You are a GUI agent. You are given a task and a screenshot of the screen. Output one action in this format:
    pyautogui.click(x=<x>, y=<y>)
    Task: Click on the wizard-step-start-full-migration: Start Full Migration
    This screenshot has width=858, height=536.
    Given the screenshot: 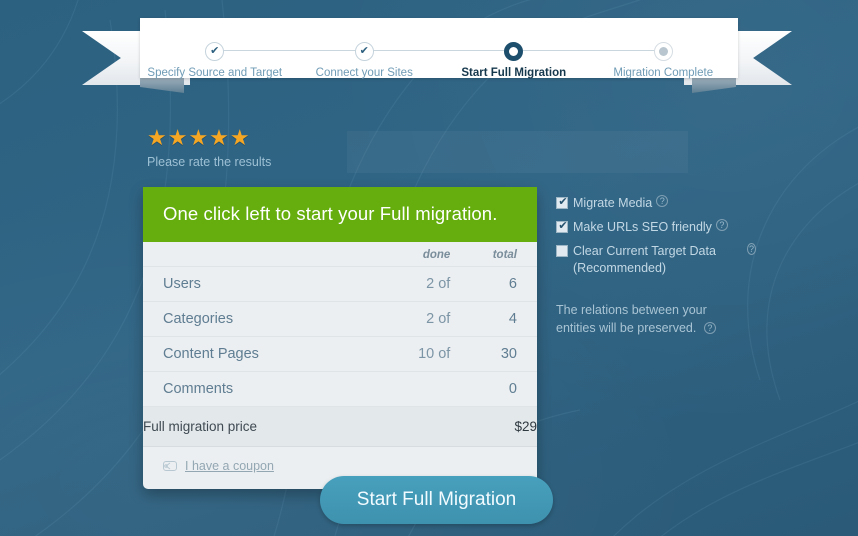 What is the action you would take?
    pyautogui.click(x=476, y=48)
    